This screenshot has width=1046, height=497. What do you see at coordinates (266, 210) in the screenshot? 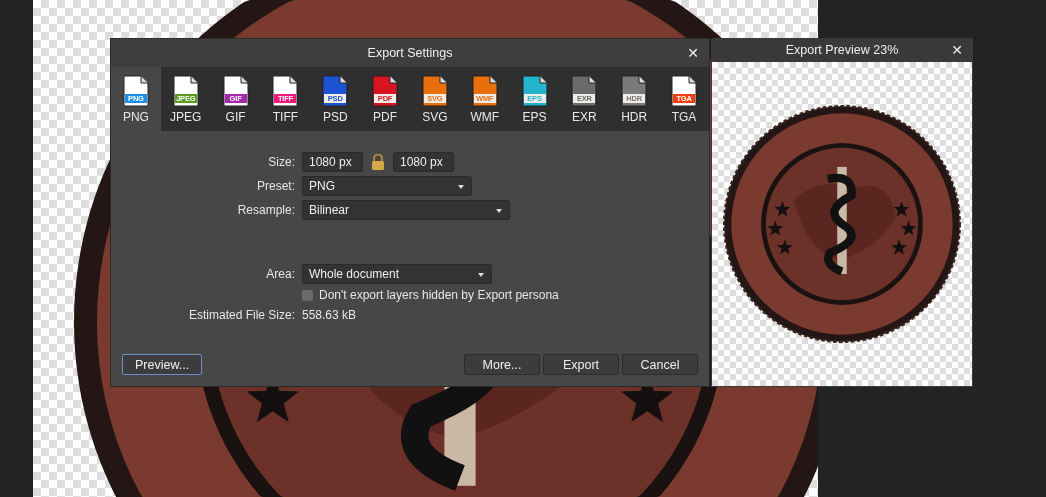
I see `field-label: Resample:` at bounding box center [266, 210].